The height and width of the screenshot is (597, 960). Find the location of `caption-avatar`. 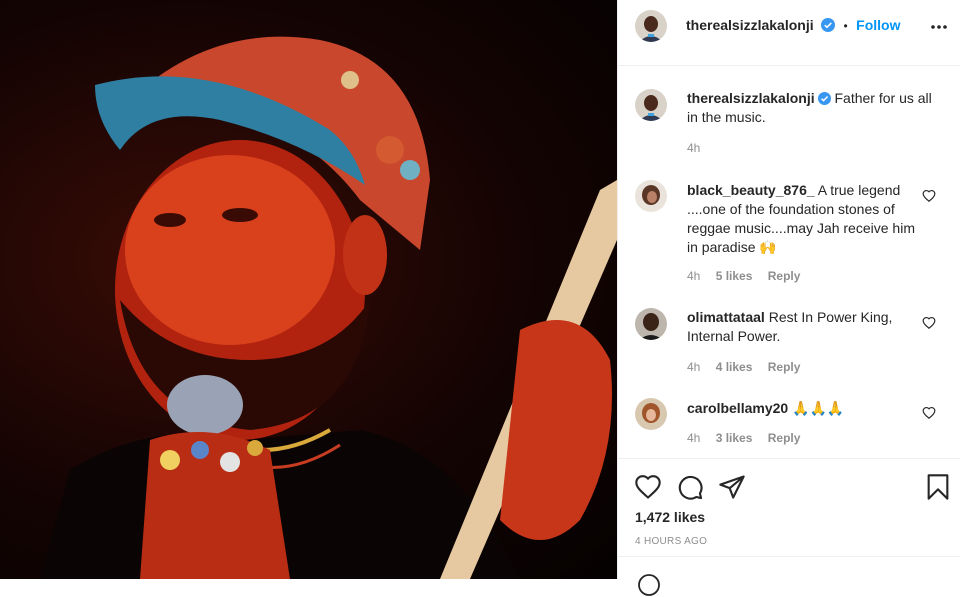

caption-avatar is located at coordinates (651, 105).